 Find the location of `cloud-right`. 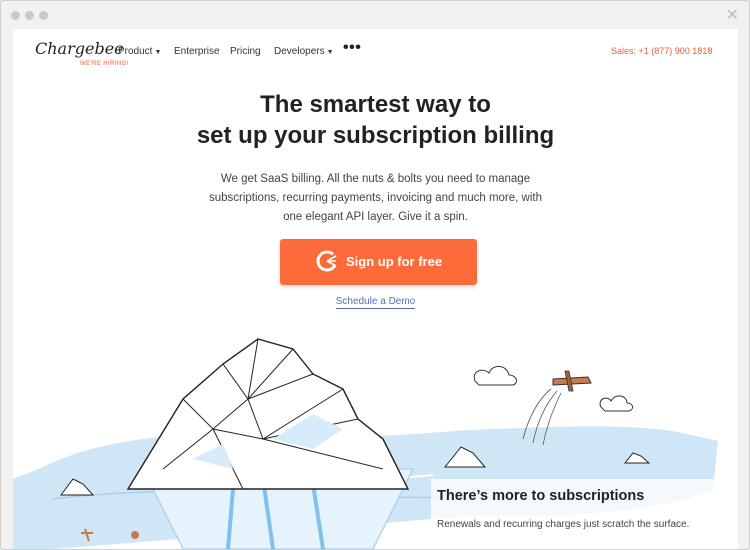

cloud-right is located at coordinates (616, 403).